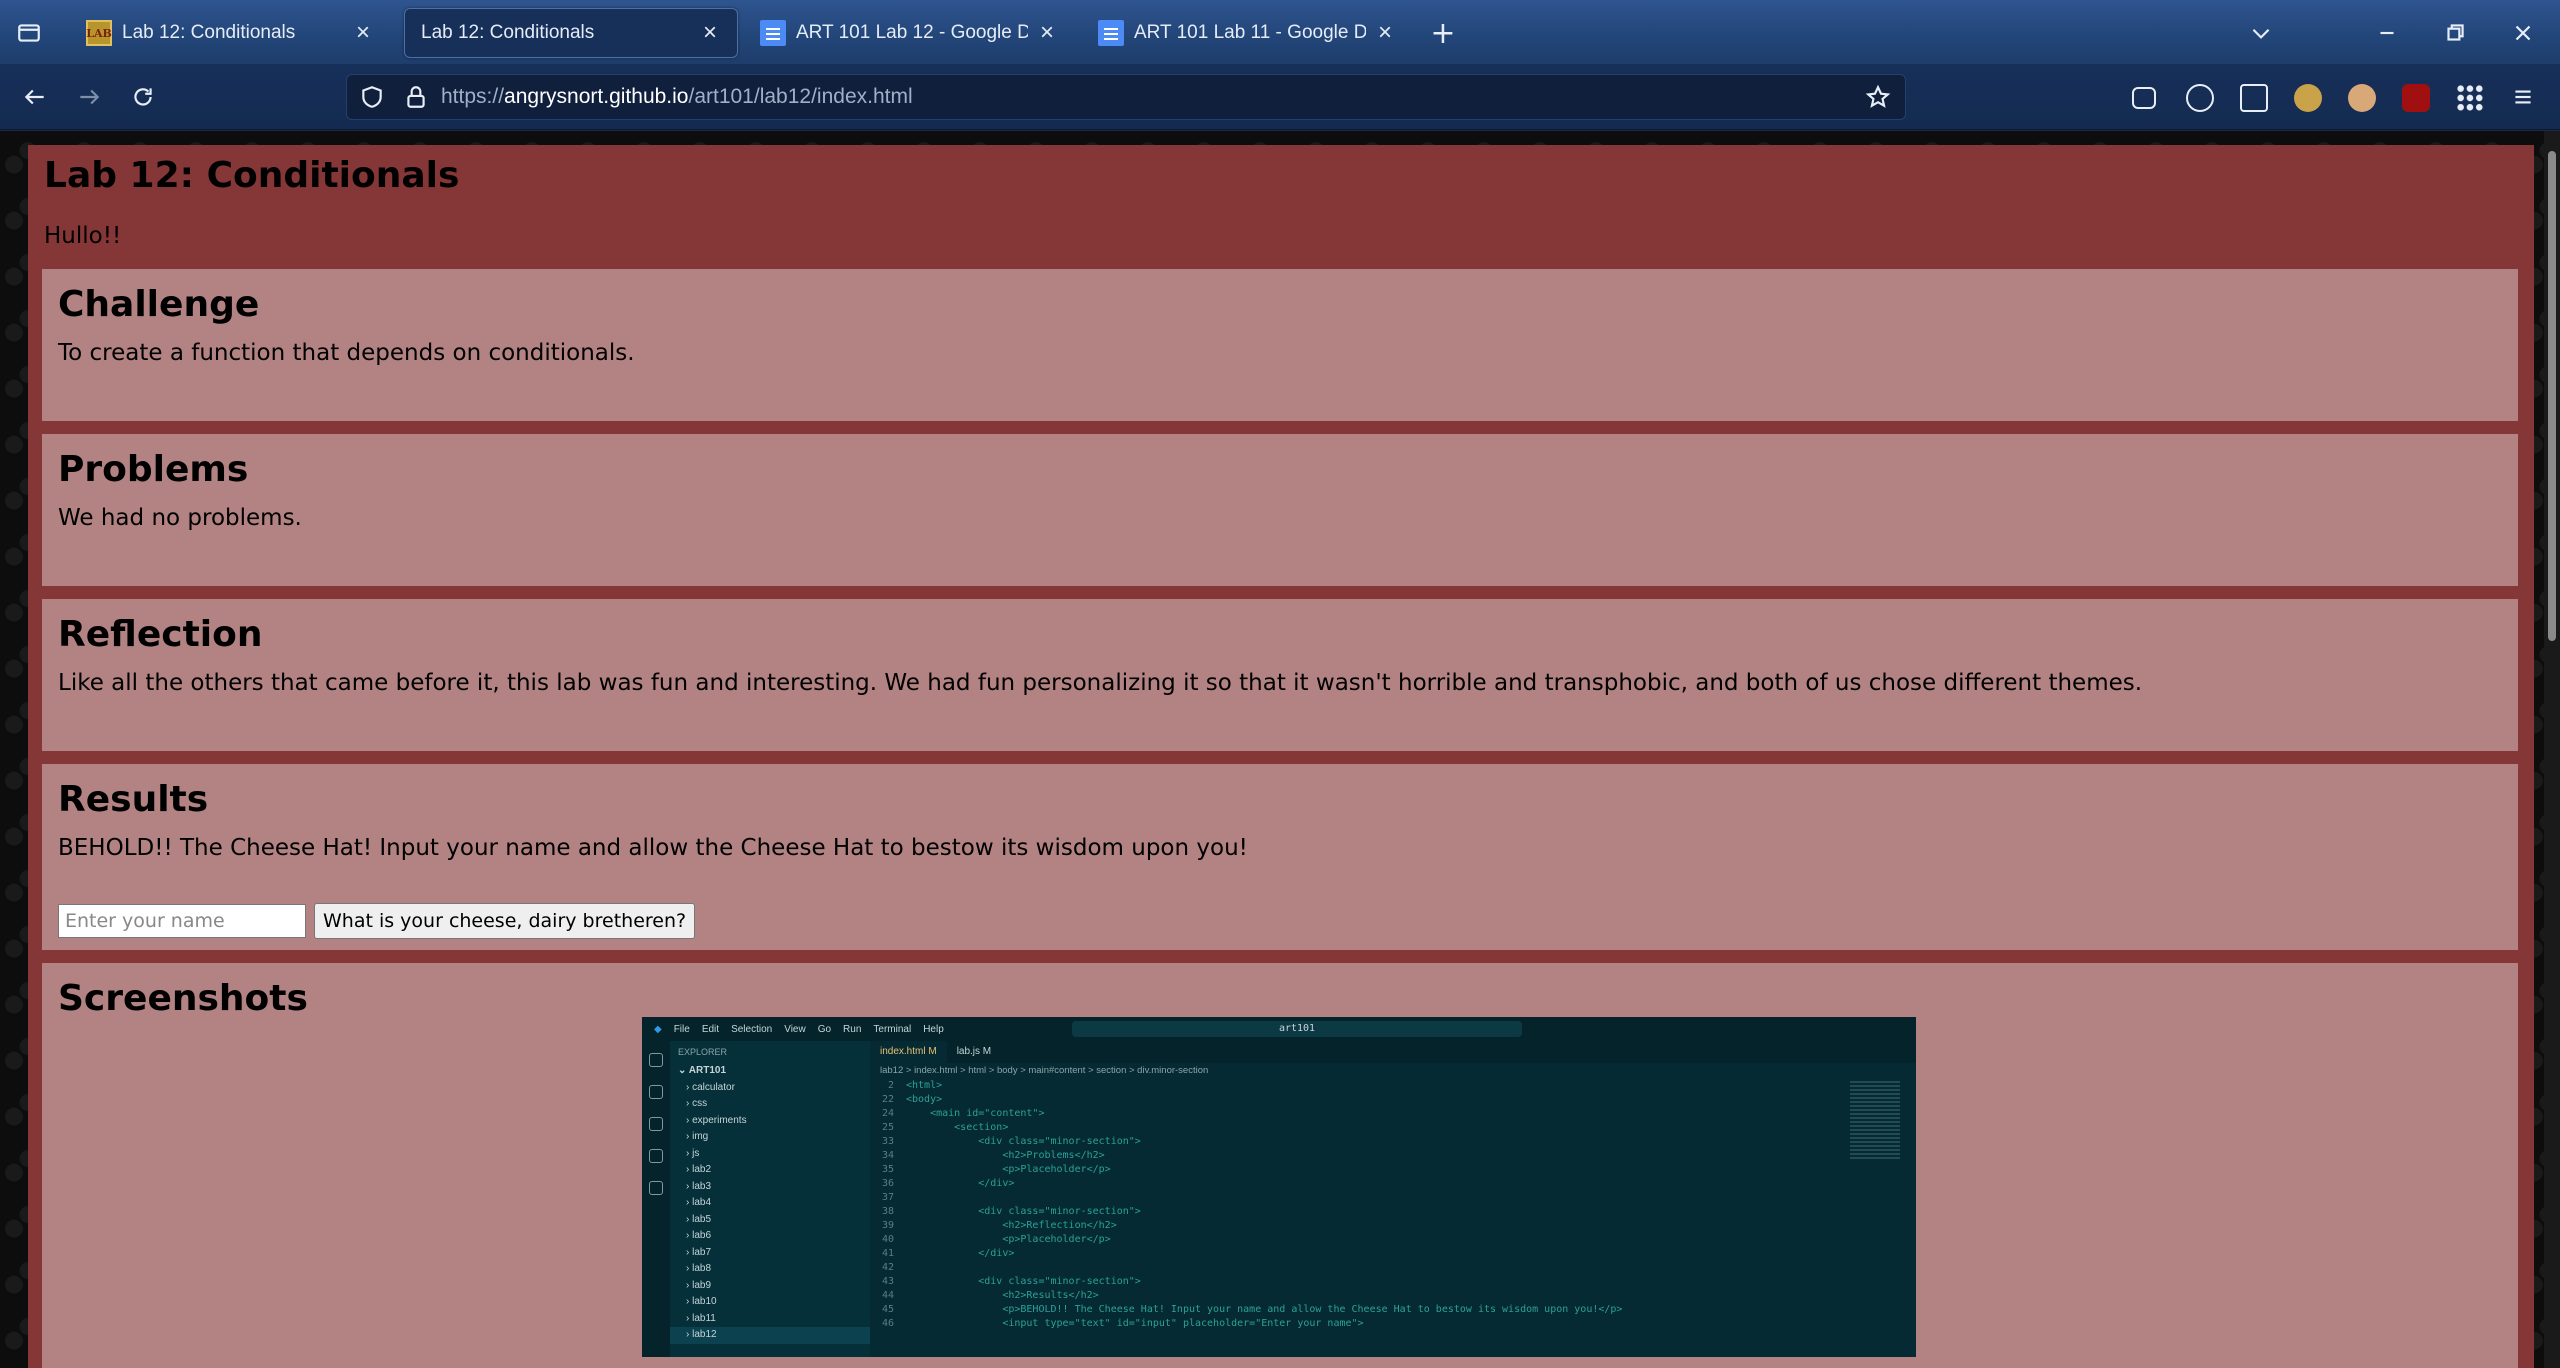 Image resolution: width=2560 pixels, height=1368 pixels. I want to click on explorer-item: › lab4, so click(699, 1202).